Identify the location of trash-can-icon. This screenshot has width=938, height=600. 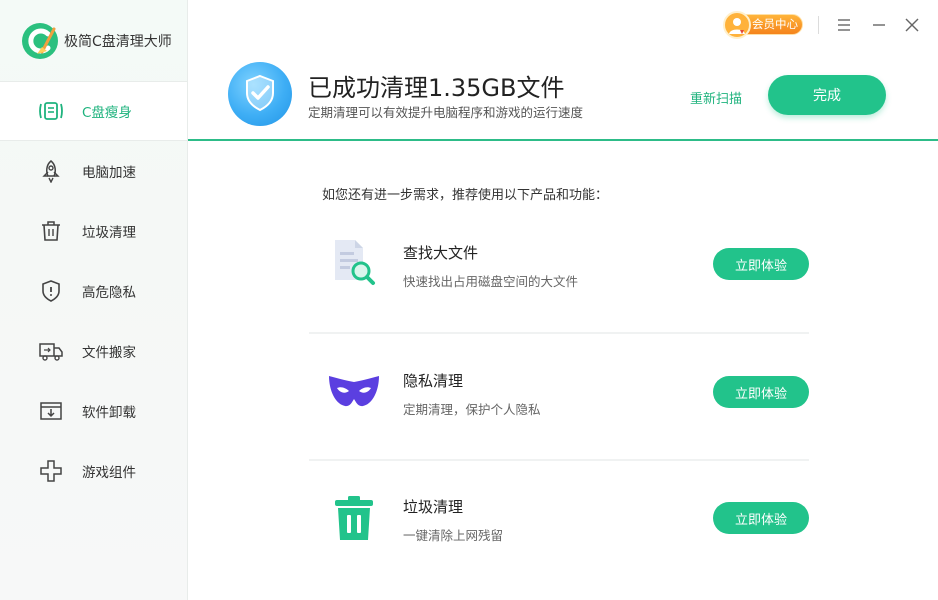
(354, 521).